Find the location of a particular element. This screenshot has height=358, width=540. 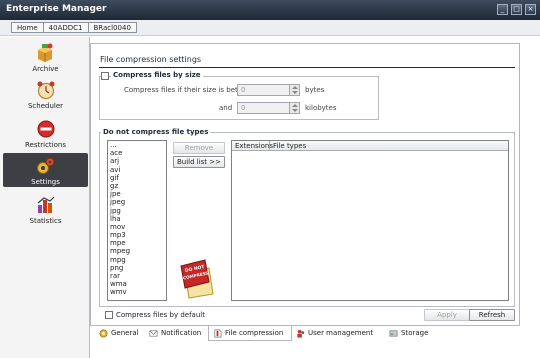

tab-label: Storage is located at coordinates (415, 333).